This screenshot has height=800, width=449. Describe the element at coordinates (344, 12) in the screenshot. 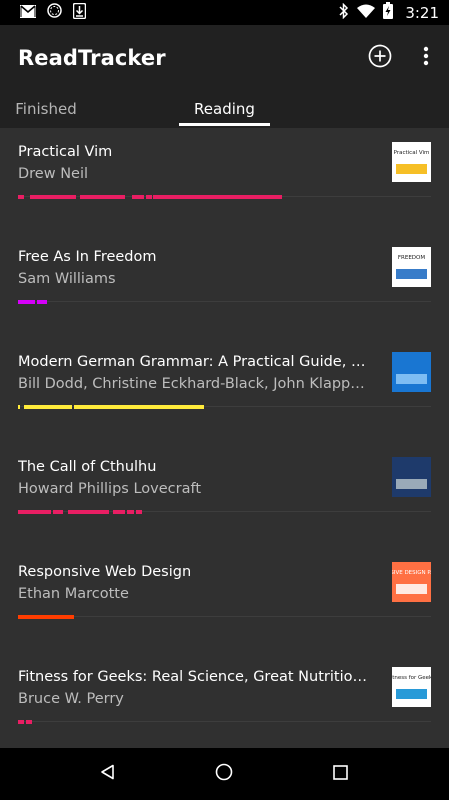

I see `bluetooth-icon` at that location.